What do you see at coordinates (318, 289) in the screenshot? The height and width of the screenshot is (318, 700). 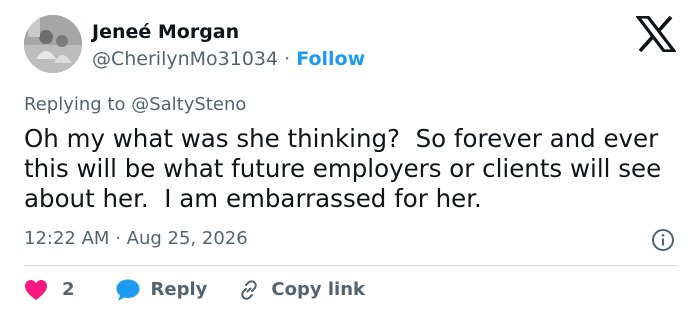 I see `copy-link-label: Copy link` at bounding box center [318, 289].